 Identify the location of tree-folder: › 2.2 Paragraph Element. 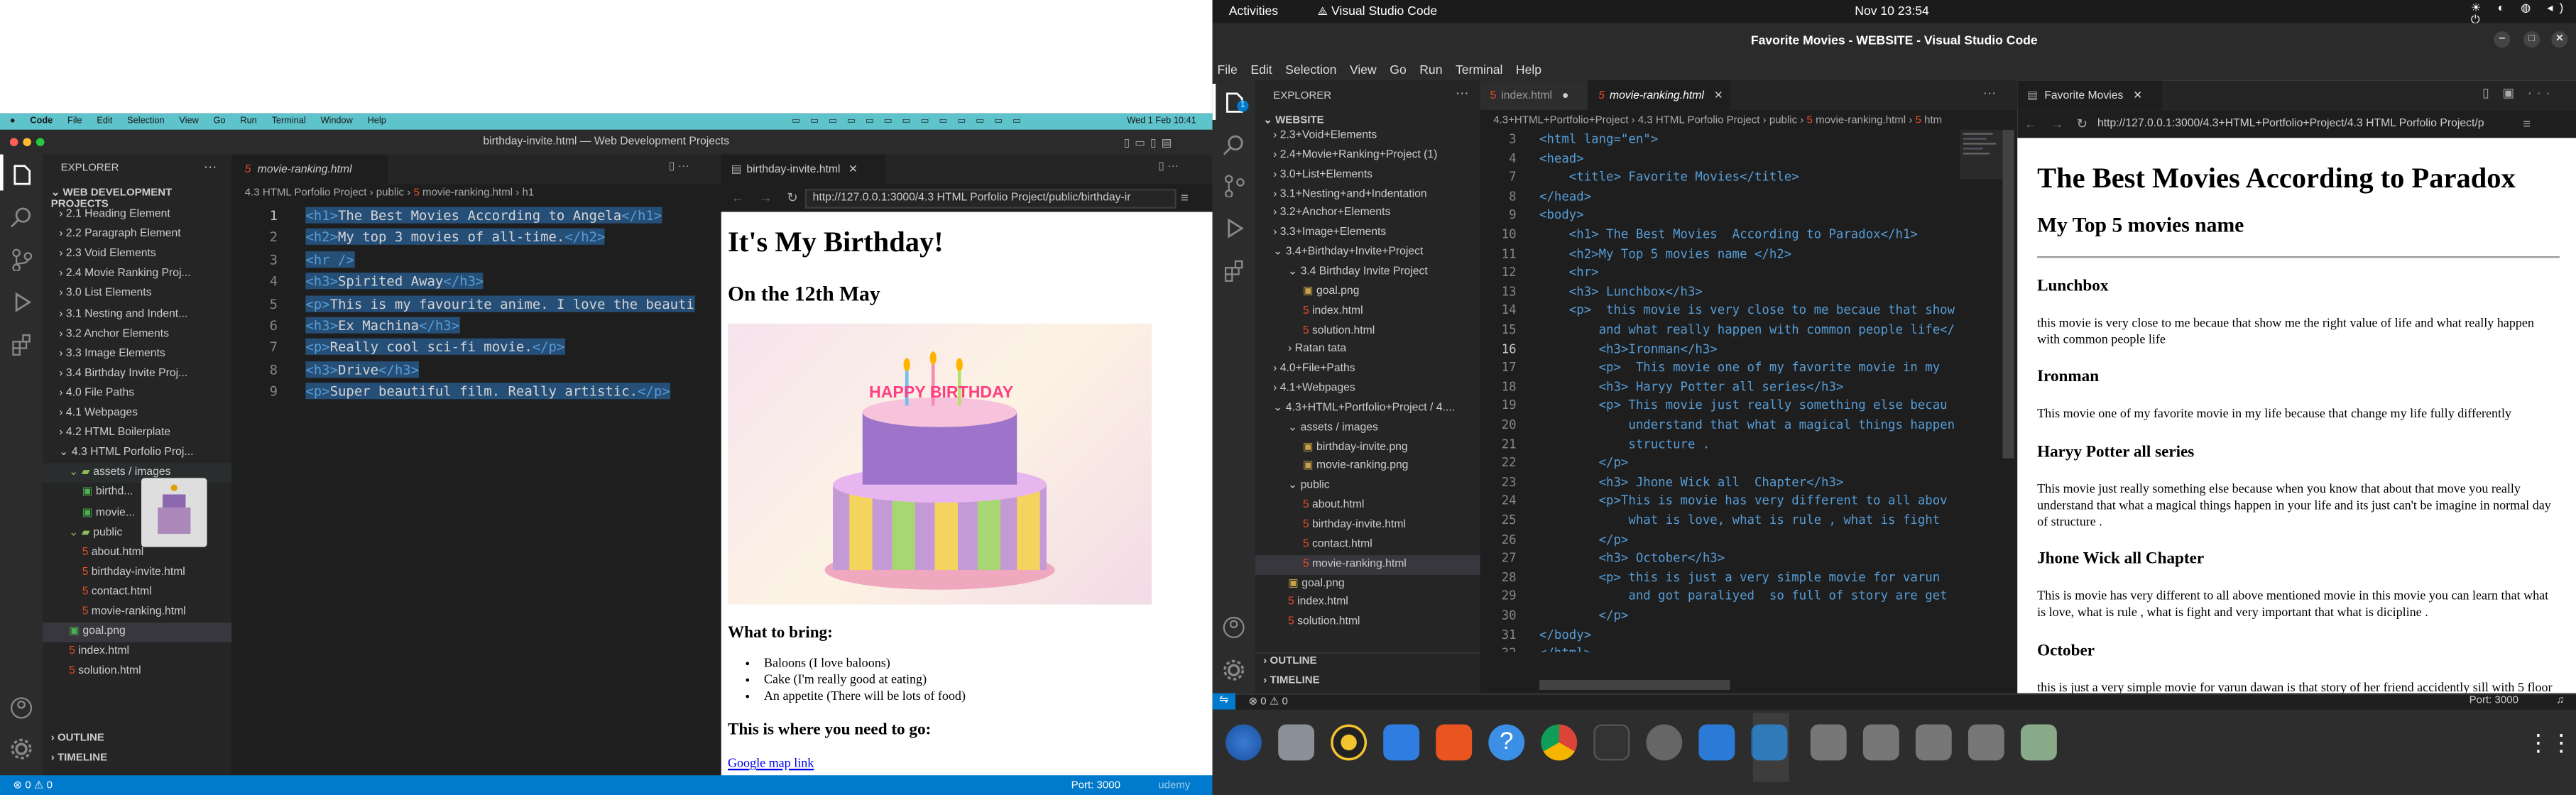
(137, 235).